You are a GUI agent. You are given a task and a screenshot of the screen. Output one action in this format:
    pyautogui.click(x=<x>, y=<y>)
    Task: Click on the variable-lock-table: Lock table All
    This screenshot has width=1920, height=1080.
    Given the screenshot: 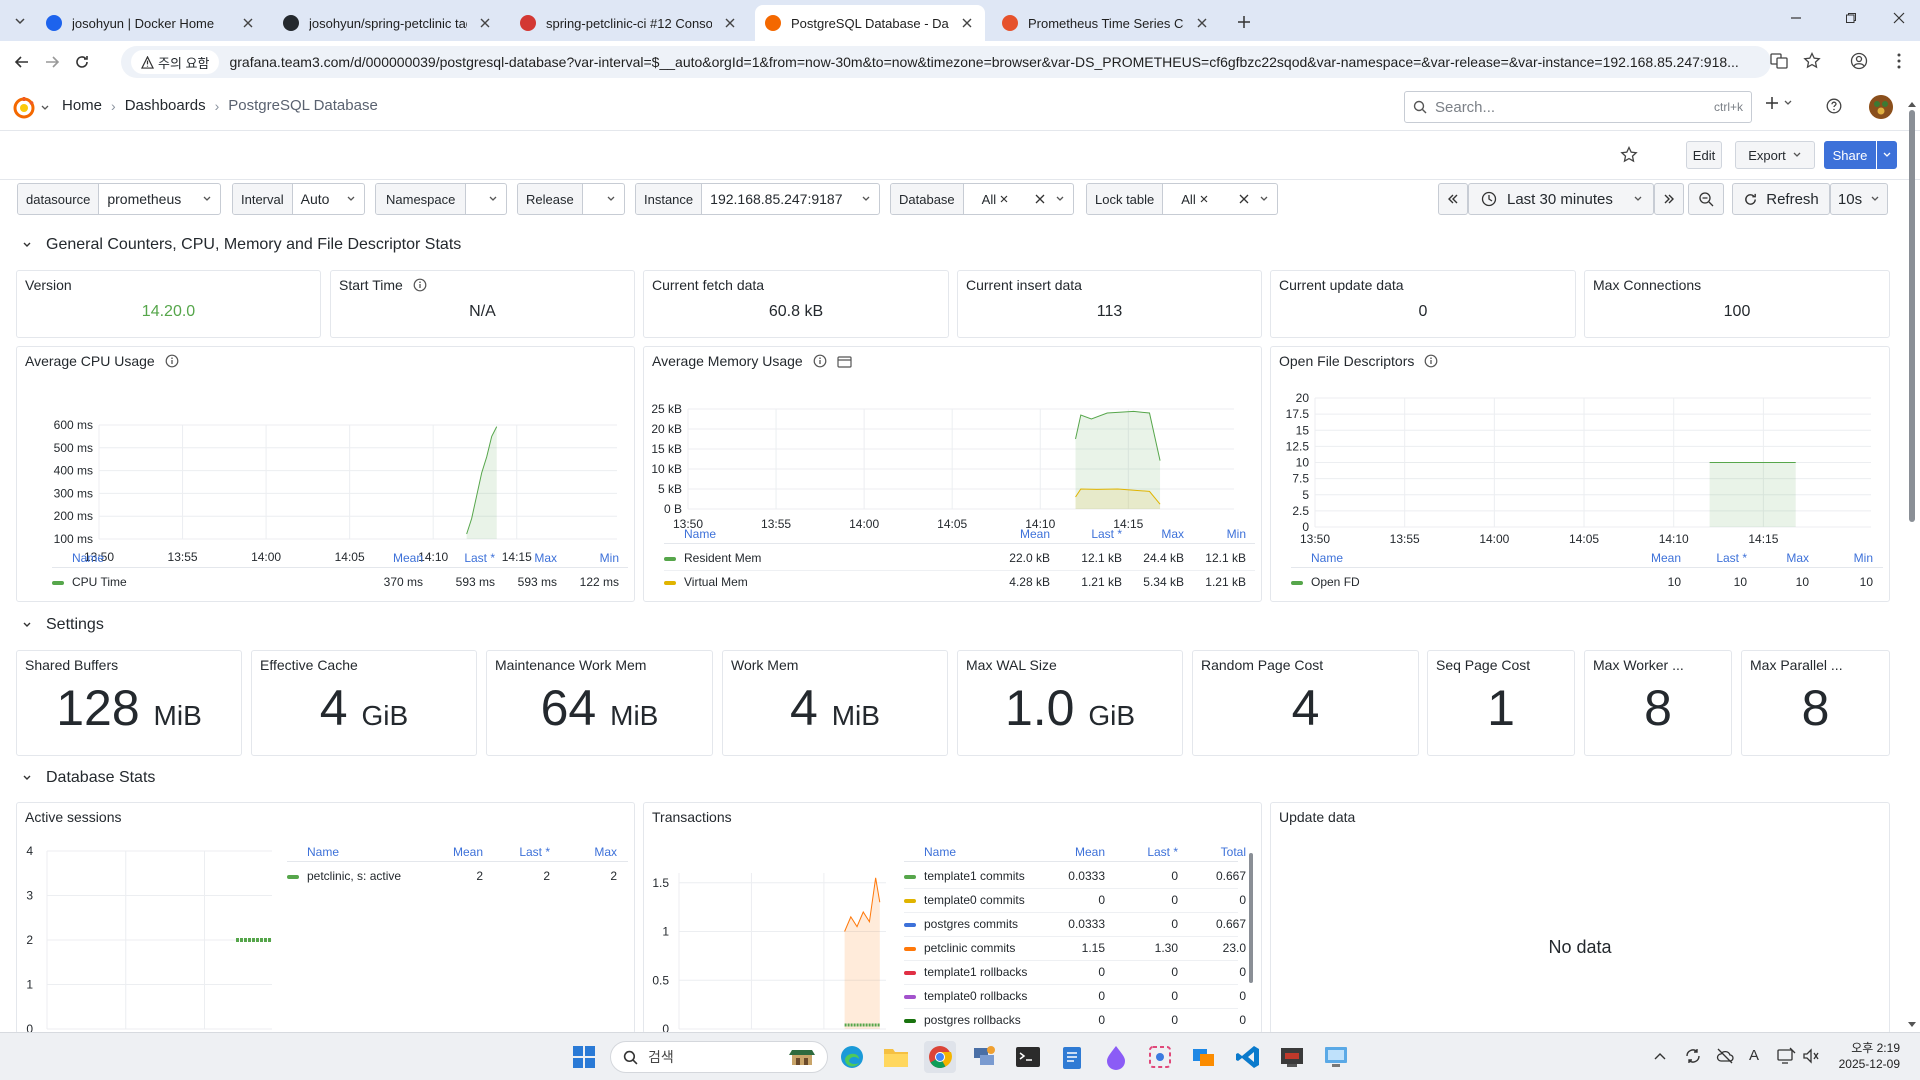 What is the action you would take?
    pyautogui.click(x=1182, y=199)
    